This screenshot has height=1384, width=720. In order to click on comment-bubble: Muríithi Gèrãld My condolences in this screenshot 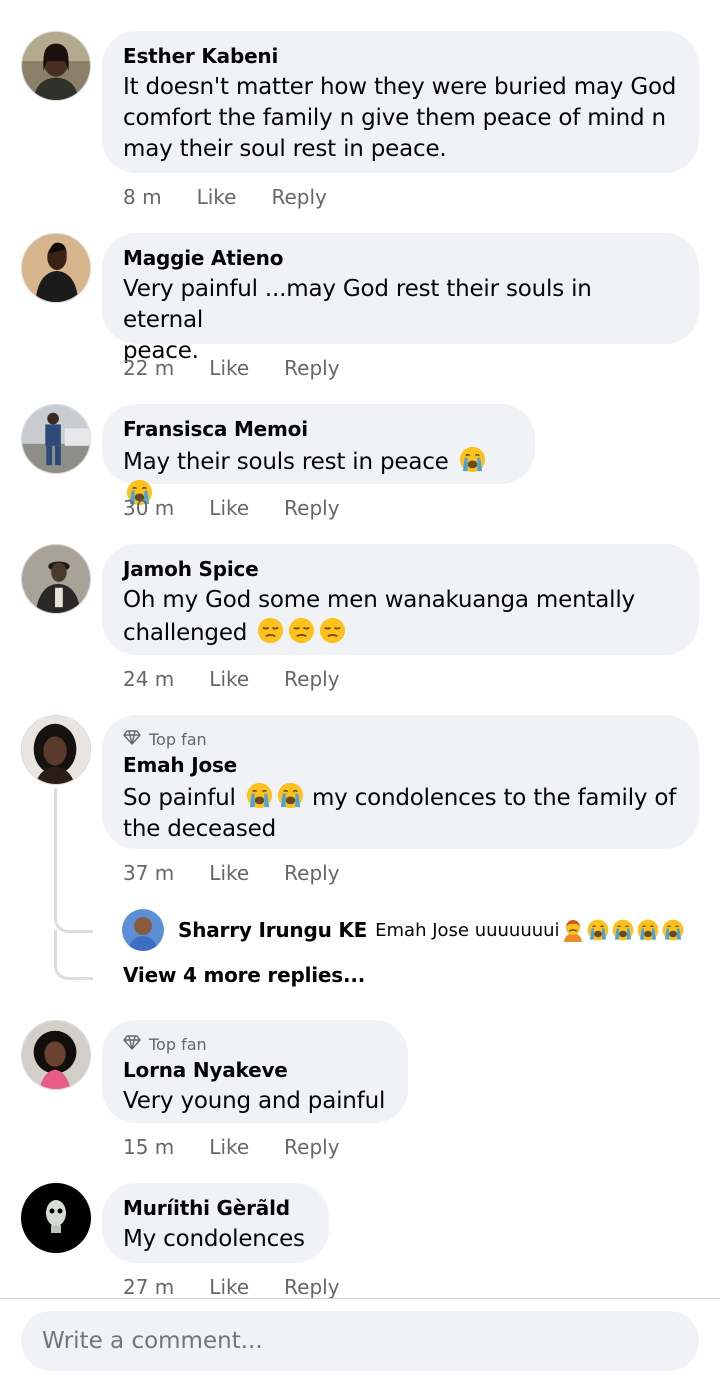, I will do `click(215, 1223)`.